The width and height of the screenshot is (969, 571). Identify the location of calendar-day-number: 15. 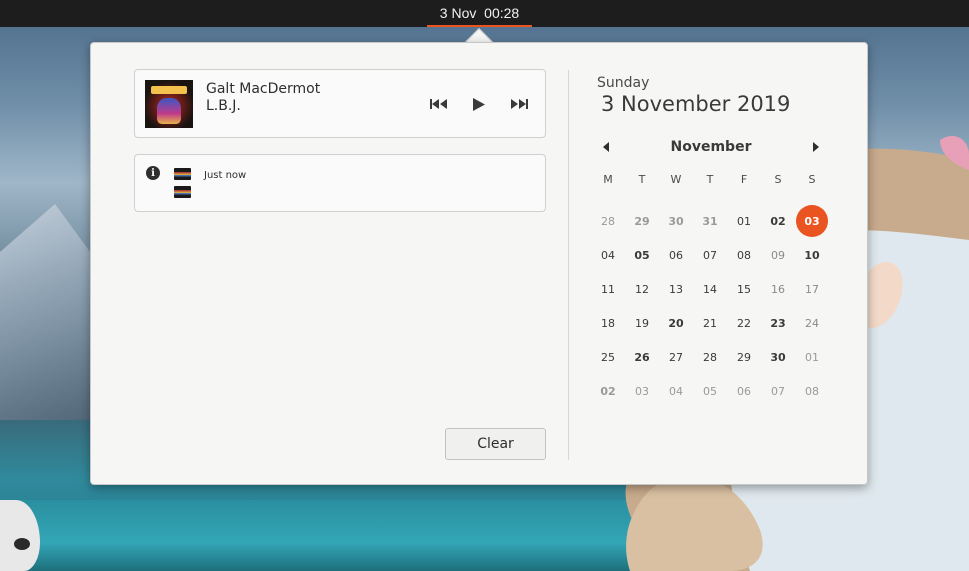
(744, 289).